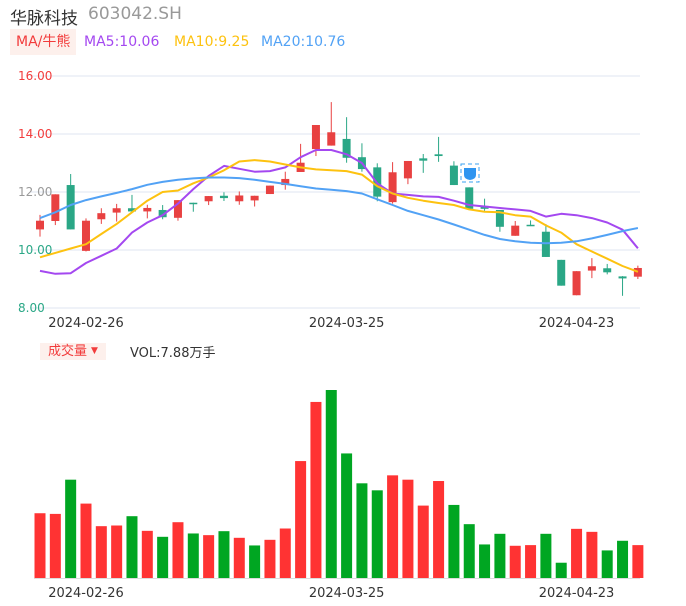 The height and width of the screenshot is (606, 686). Describe the element at coordinates (35, 134) in the screenshot. I see `y-axis-label: 14.00` at that location.